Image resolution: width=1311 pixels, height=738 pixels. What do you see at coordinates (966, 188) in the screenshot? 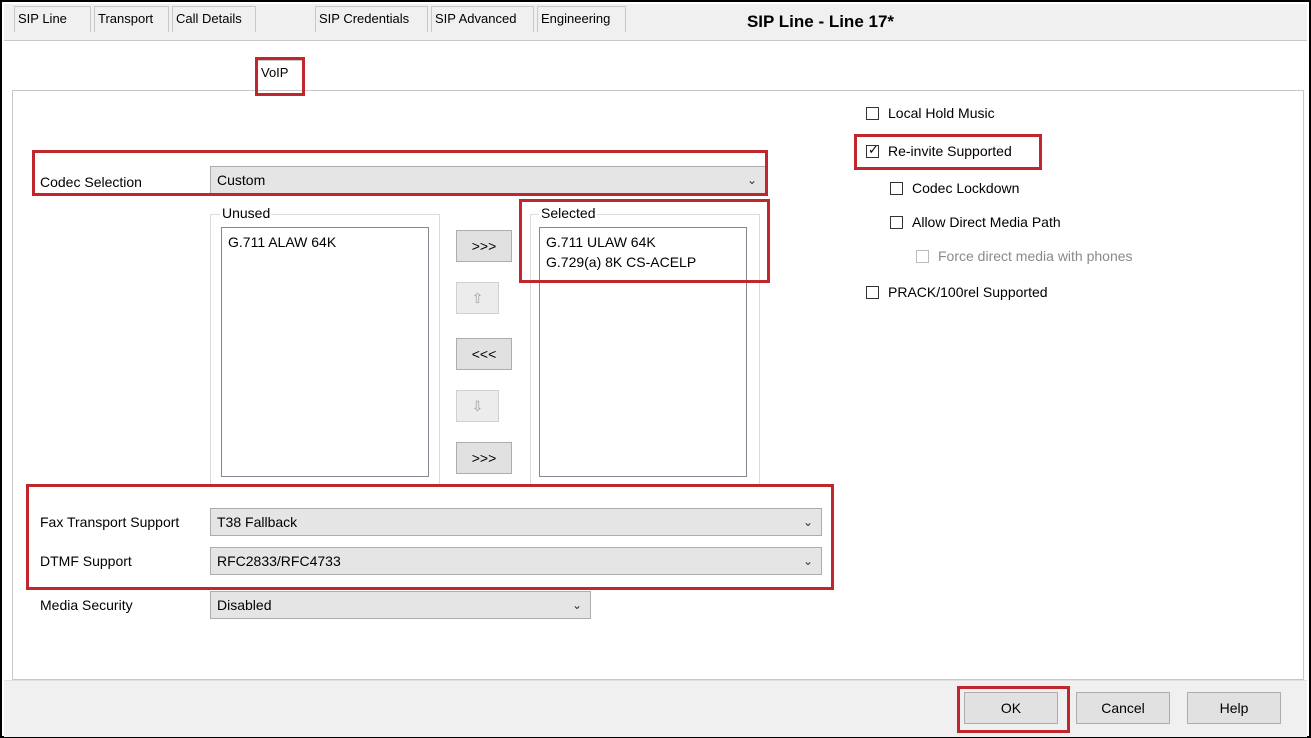
I see `codec-lockdown-label: Codec Lockdown` at bounding box center [966, 188].